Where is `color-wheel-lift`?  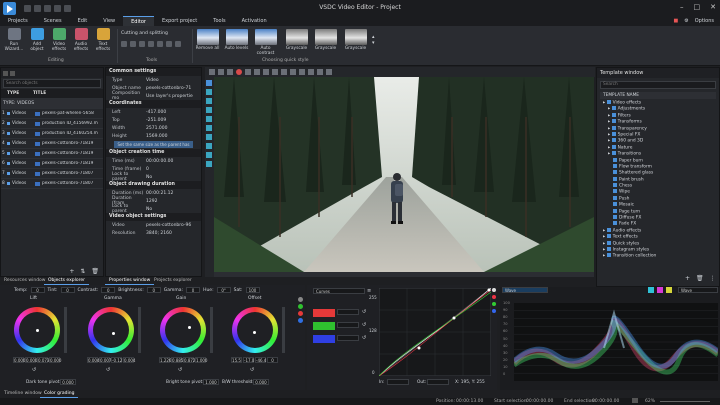
color-wheel-lift is located at coordinates (37, 330).